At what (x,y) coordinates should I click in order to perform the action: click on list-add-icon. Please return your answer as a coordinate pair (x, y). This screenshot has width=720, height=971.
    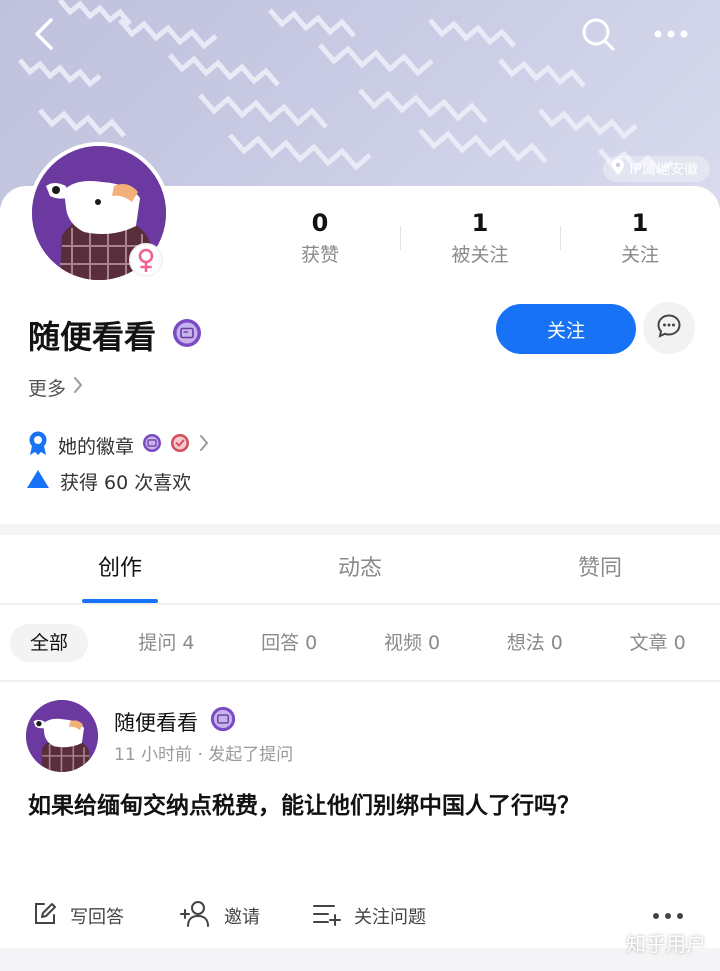
    Looking at the image, I should click on (327, 916).